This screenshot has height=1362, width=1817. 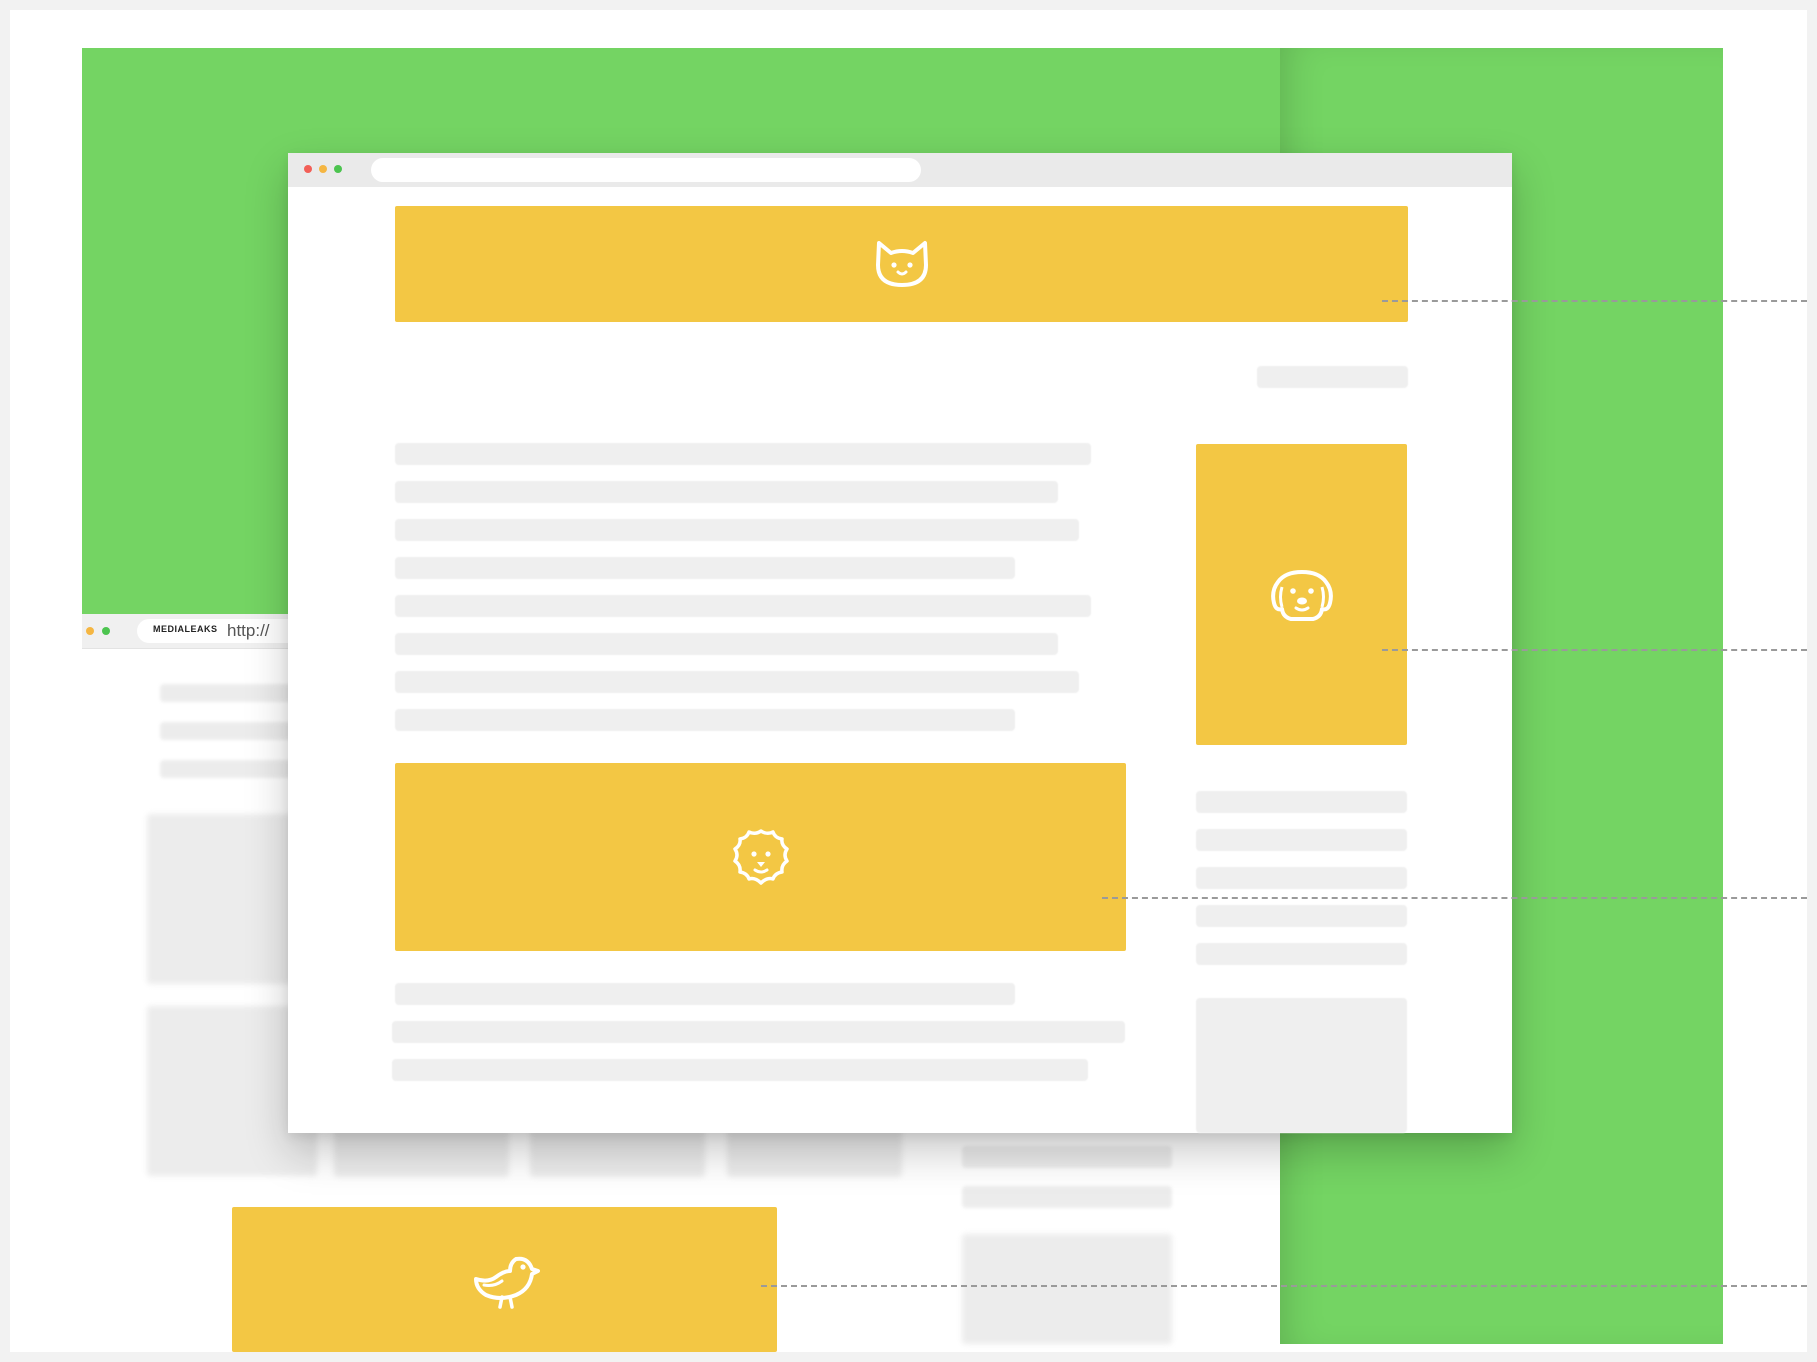 What do you see at coordinates (308, 169) in the screenshot?
I see `close-dot-icon` at bounding box center [308, 169].